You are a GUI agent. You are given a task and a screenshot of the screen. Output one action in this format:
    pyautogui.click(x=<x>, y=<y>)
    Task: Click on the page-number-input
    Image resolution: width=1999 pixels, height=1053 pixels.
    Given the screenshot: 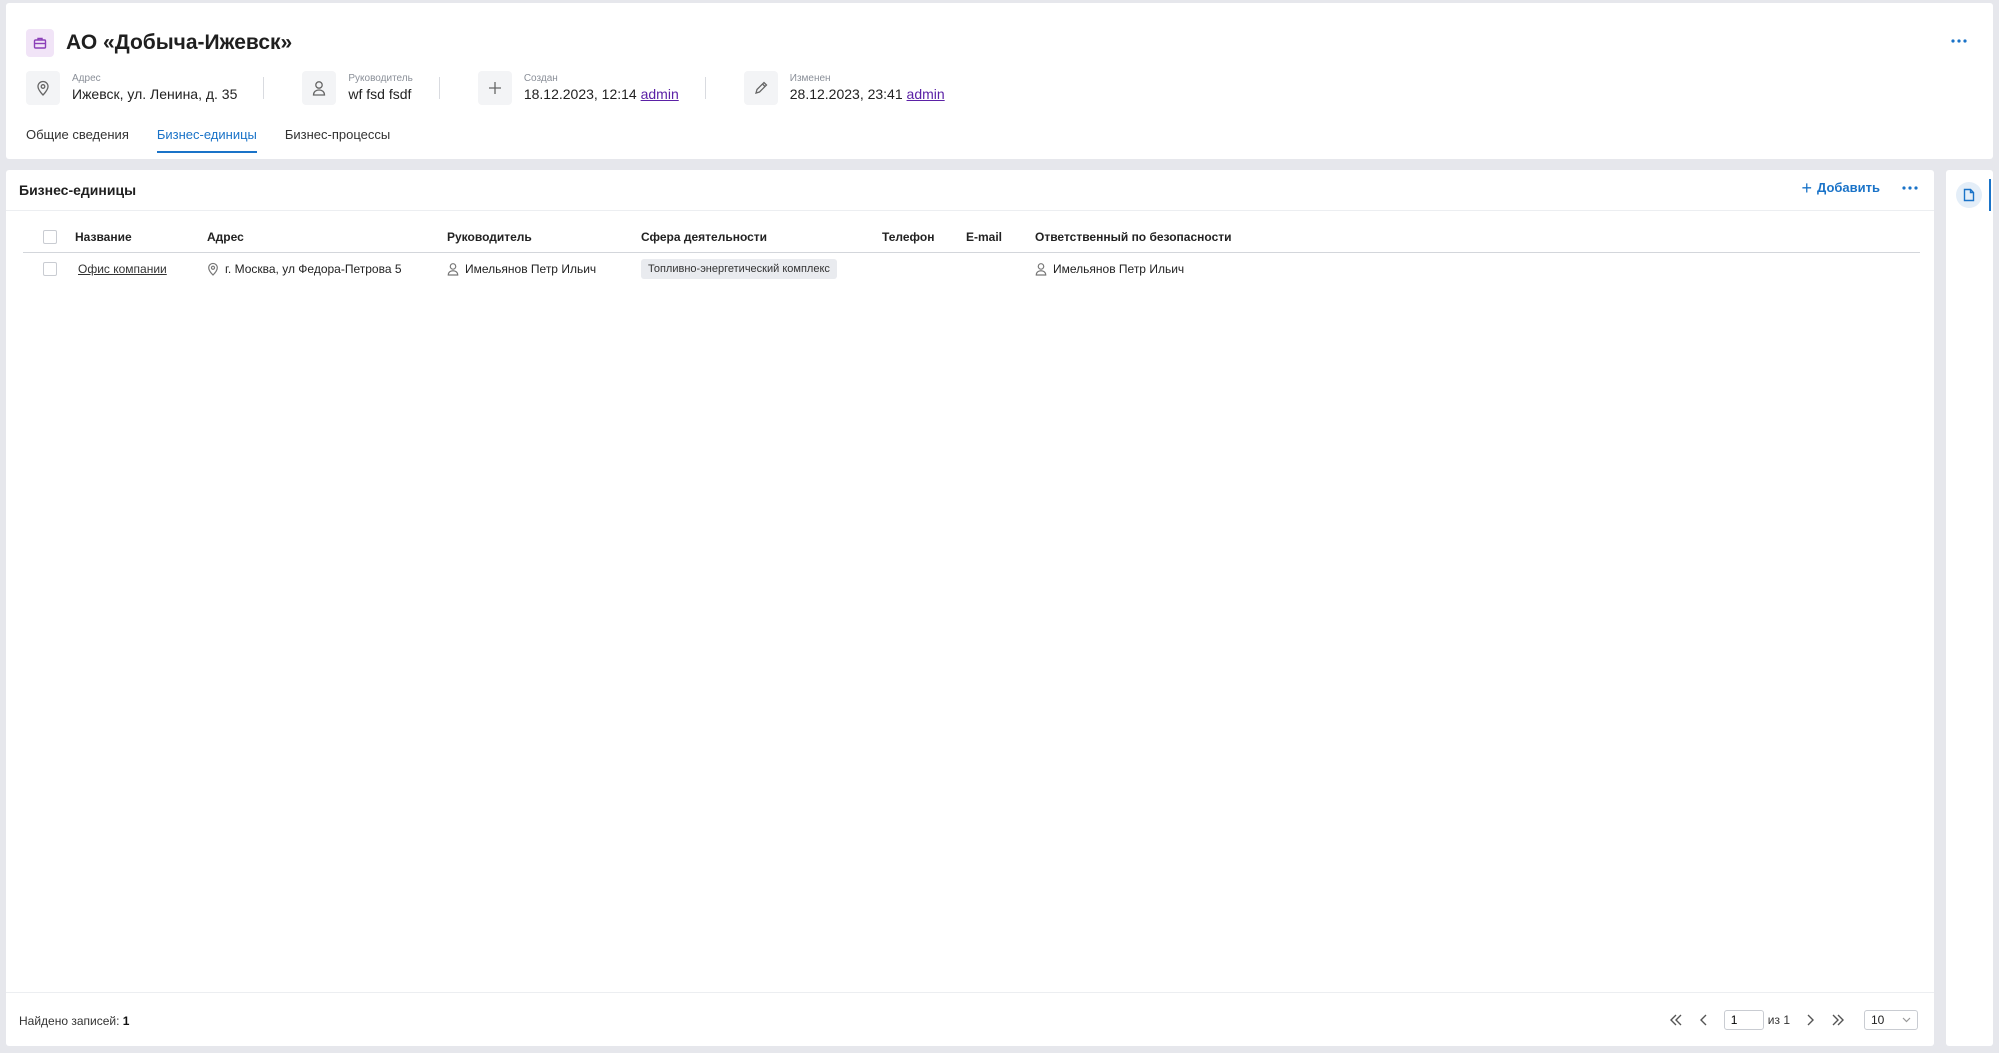 What is the action you would take?
    pyautogui.click(x=1743, y=1020)
    